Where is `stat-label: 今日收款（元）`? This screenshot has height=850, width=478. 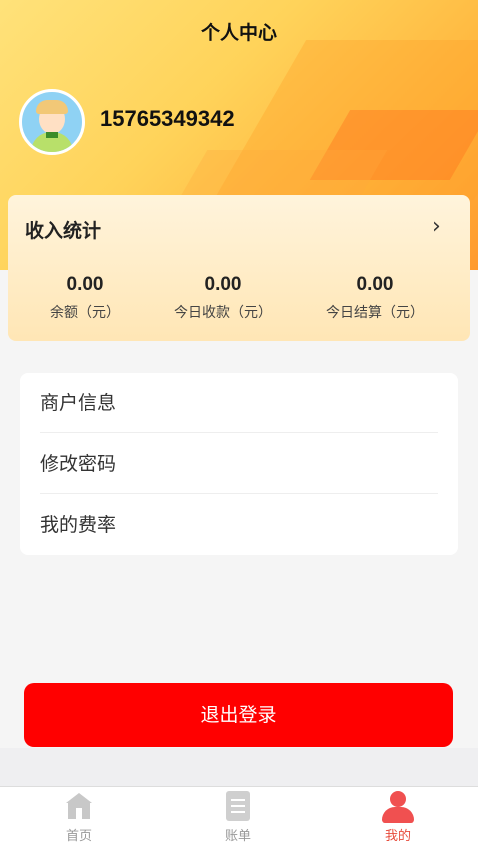 stat-label: 今日收款（元） is located at coordinates (223, 313).